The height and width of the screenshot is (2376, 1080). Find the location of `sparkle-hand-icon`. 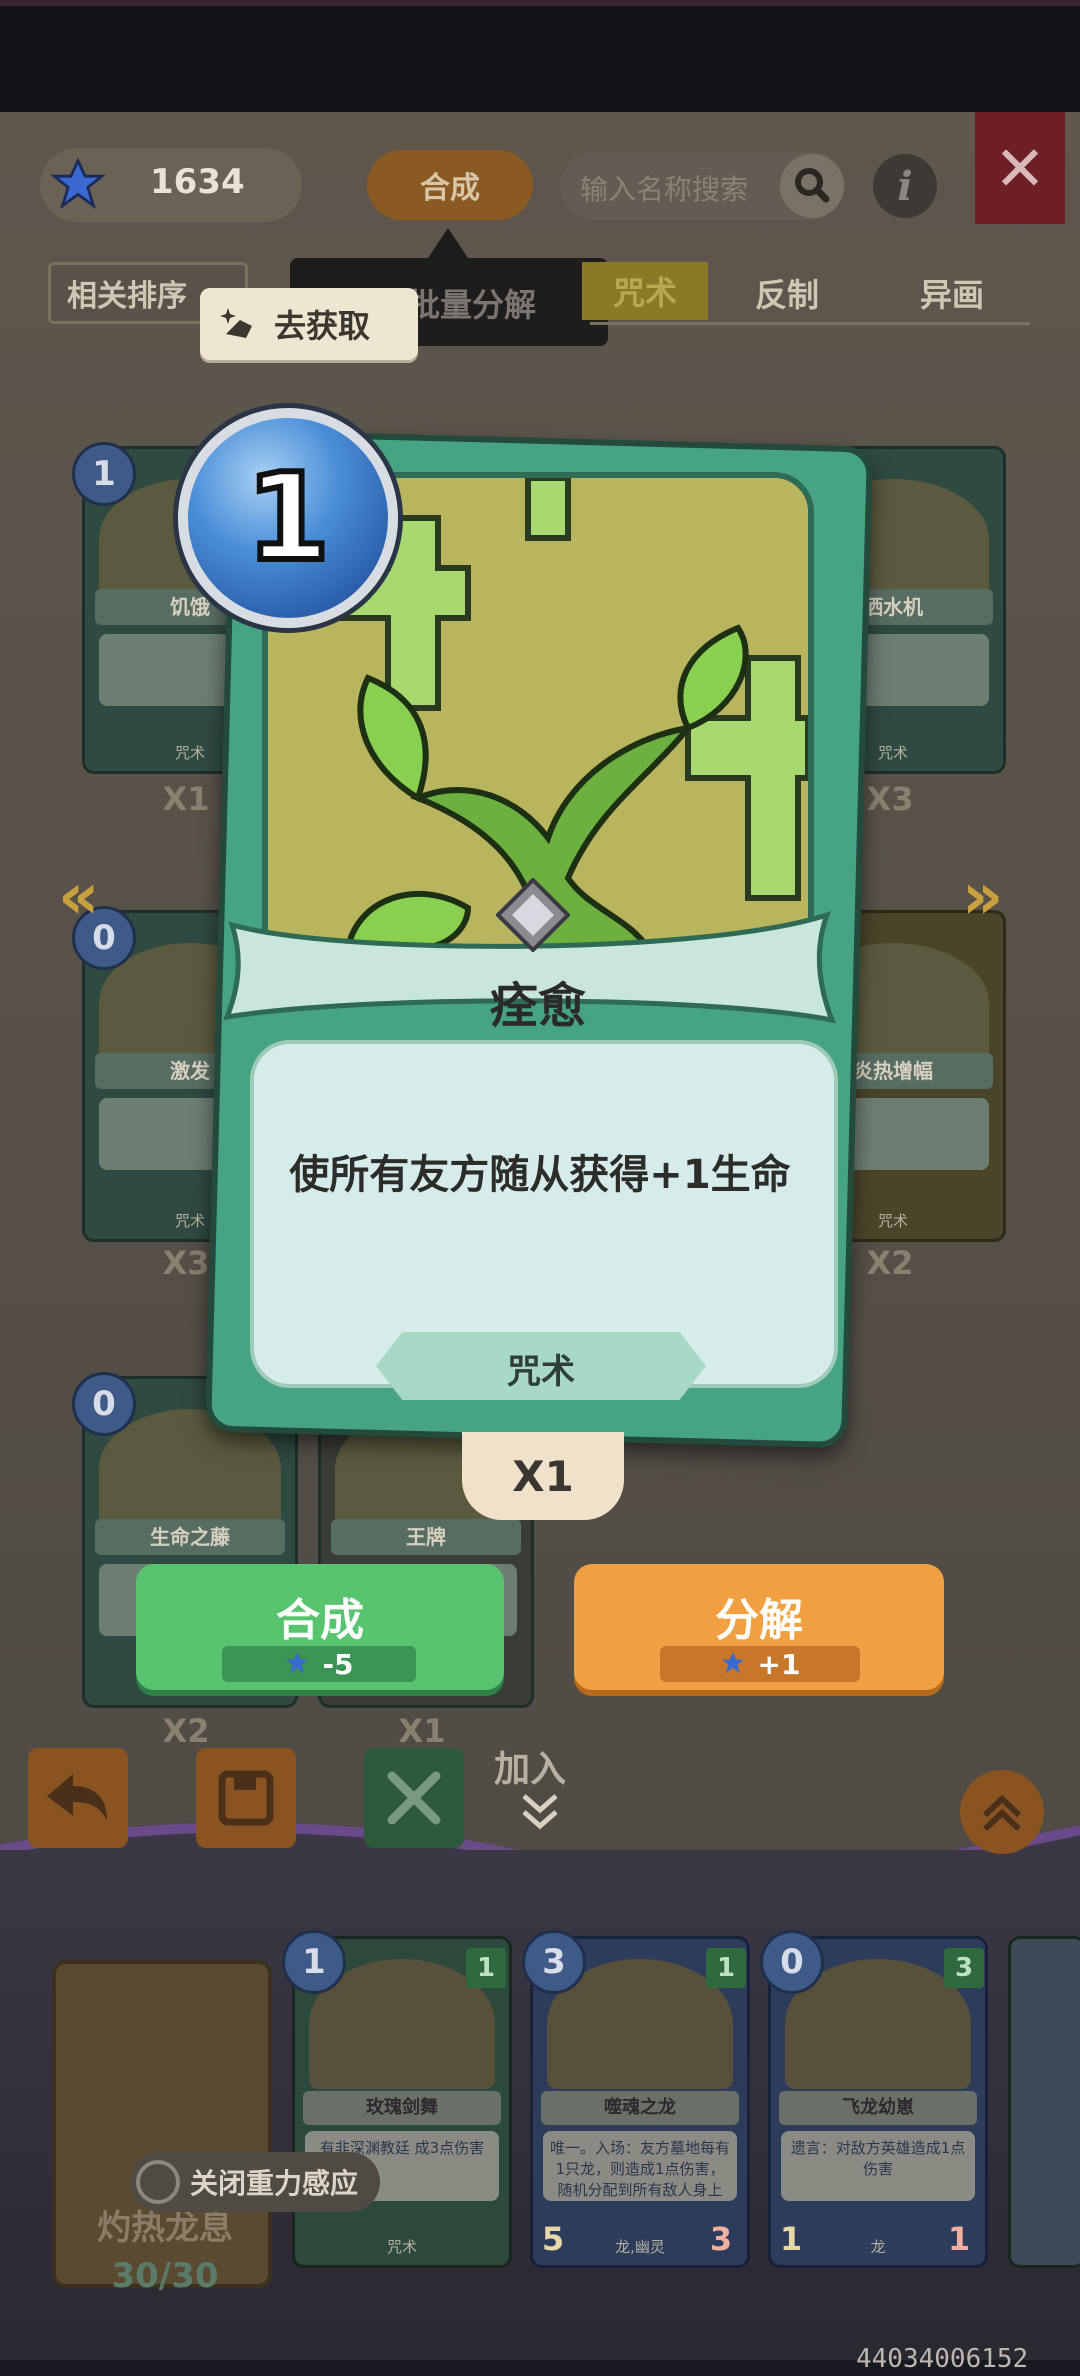

sparkle-hand-icon is located at coordinates (236, 323).